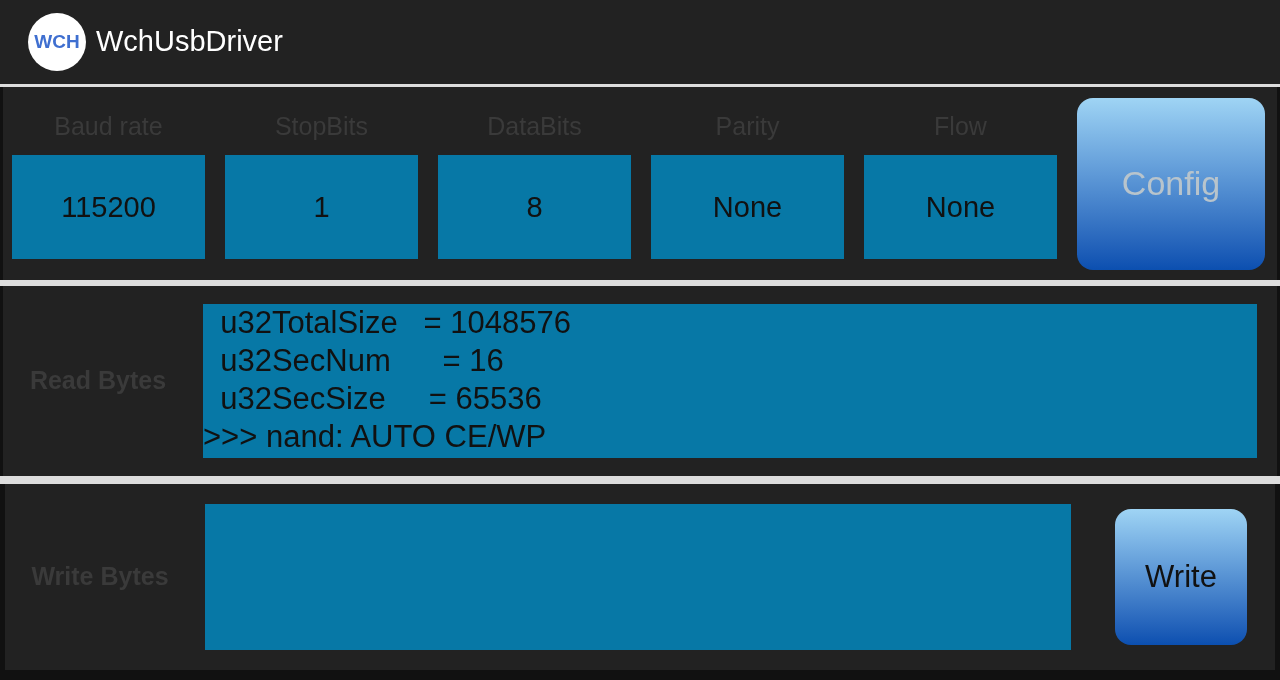 The image size is (1280, 680). I want to click on write-input, so click(638, 577).